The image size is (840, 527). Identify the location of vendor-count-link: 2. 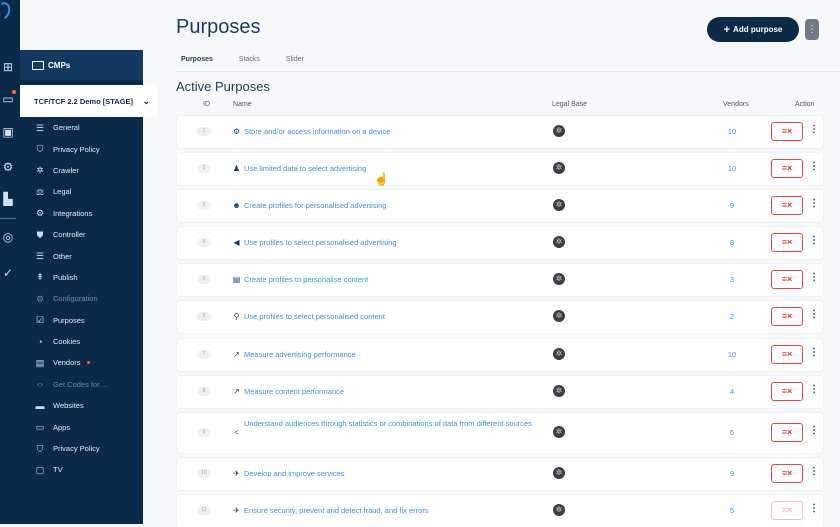
(732, 316).